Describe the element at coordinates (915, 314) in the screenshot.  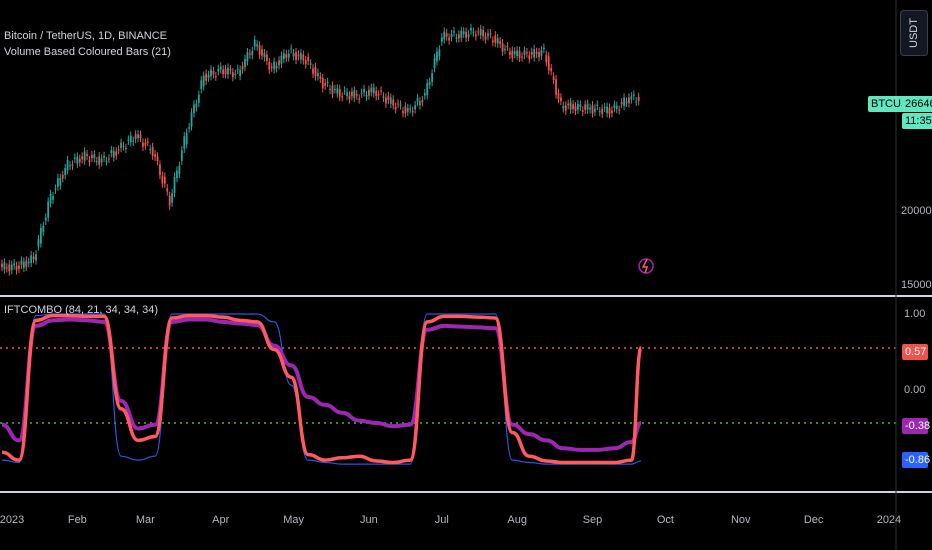
I see `ind-tick-1: 1.00` at that location.